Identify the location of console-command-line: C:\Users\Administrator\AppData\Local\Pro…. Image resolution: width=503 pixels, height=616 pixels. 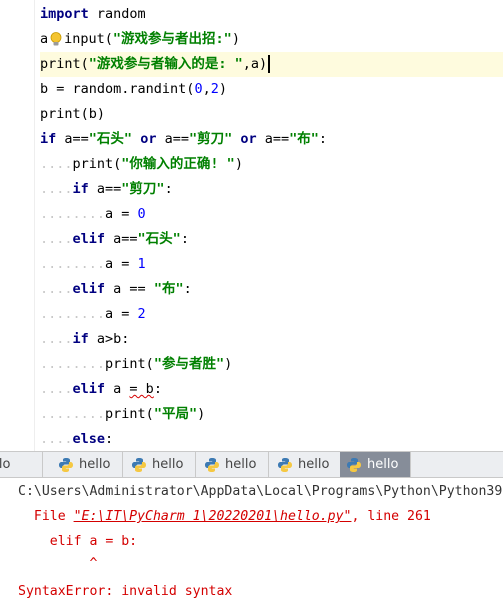
(260, 491).